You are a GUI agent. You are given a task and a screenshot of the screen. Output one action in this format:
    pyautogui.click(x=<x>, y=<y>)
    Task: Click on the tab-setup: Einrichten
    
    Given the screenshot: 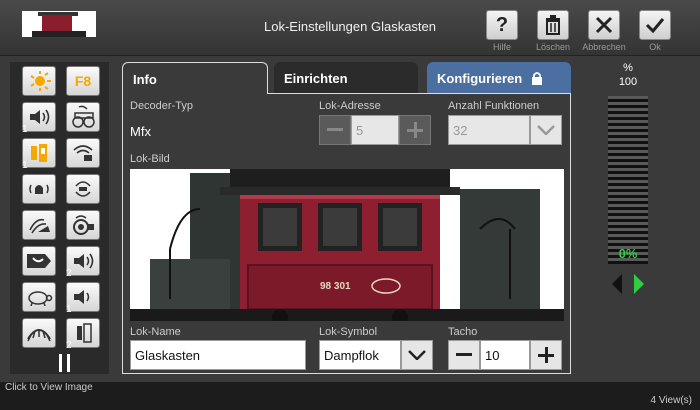 What is the action you would take?
    pyautogui.click(x=346, y=78)
    